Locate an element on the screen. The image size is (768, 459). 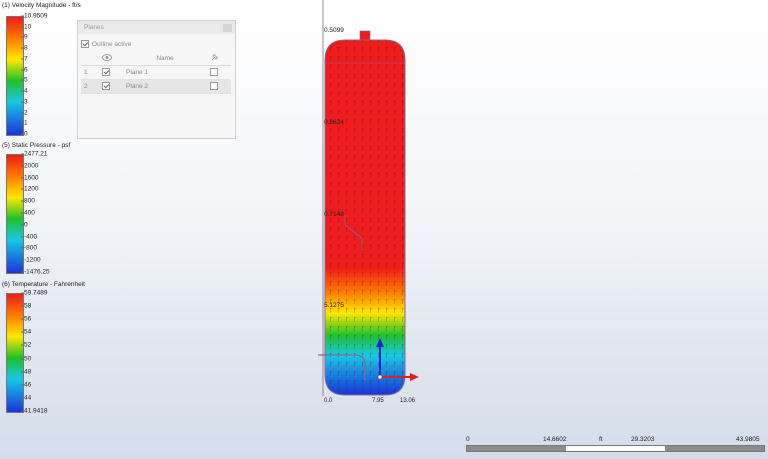
planes-panel-title: Planes is located at coordinates (94, 27).